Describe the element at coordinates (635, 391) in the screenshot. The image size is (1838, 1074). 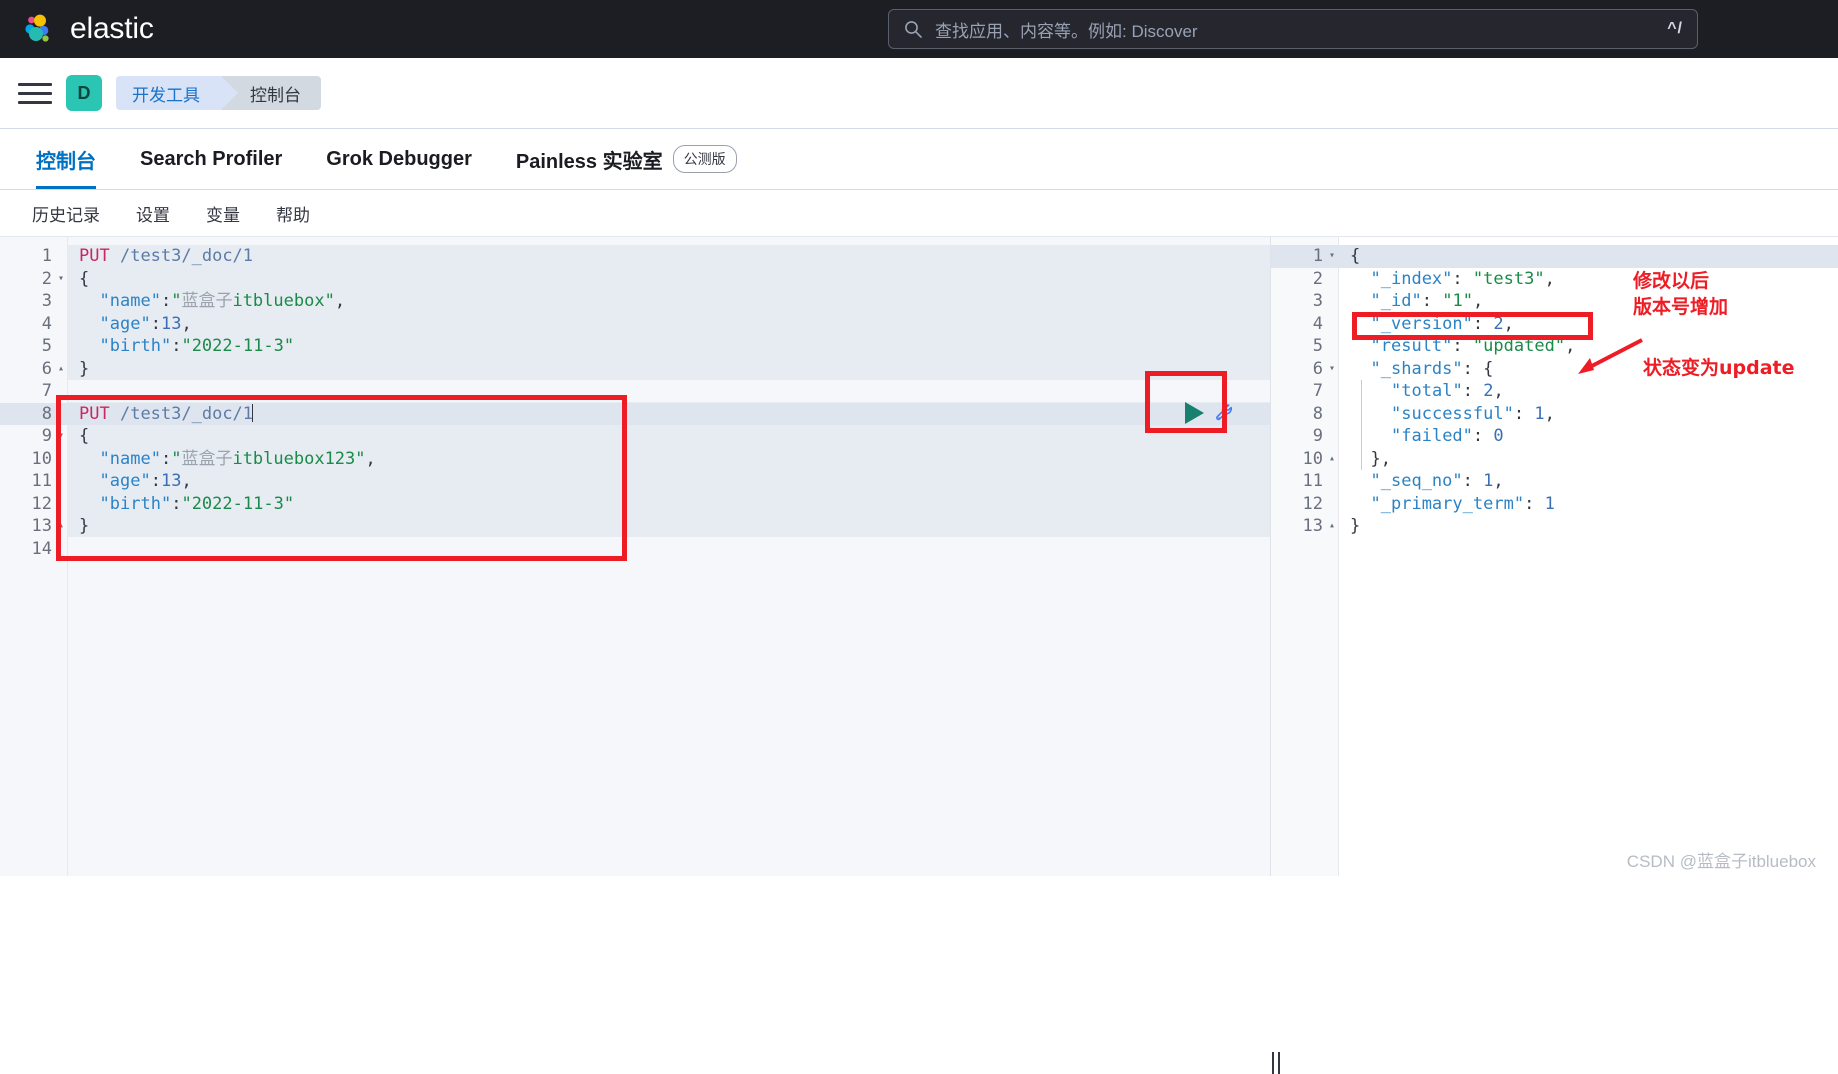
I see `code-line: 7` at that location.